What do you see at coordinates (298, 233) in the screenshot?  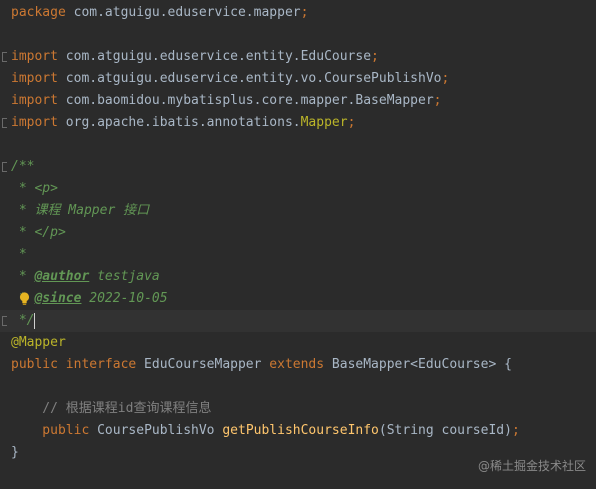 I see `code-line-doc-comment: * </p>` at bounding box center [298, 233].